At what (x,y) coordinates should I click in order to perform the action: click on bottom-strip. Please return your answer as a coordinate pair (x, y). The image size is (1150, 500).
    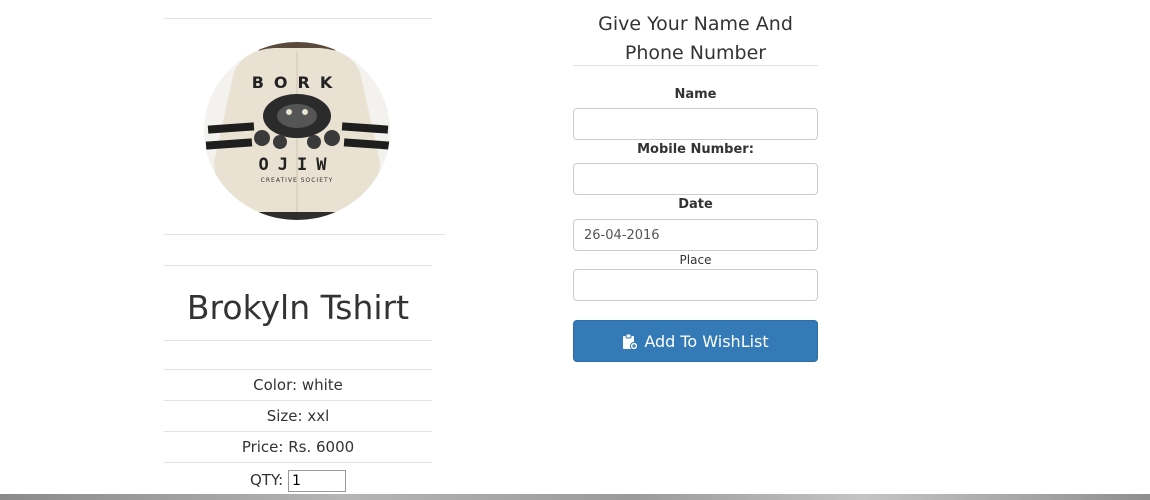
    Looking at the image, I should click on (575, 497).